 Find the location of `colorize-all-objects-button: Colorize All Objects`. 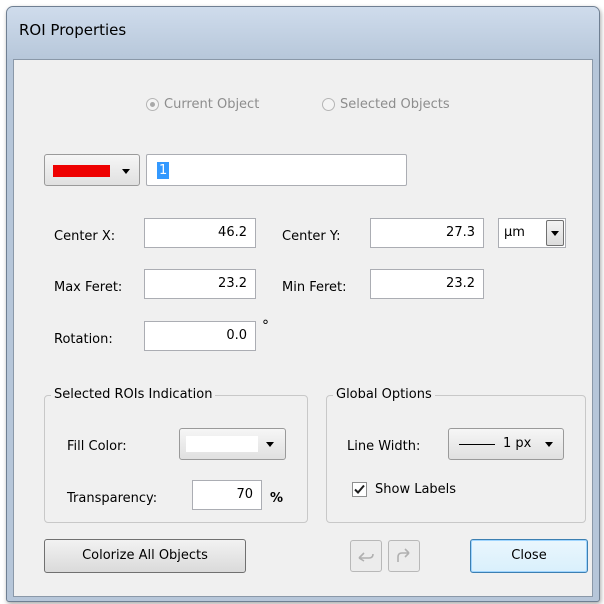

colorize-all-objects-button: Colorize All Objects is located at coordinates (145, 556).